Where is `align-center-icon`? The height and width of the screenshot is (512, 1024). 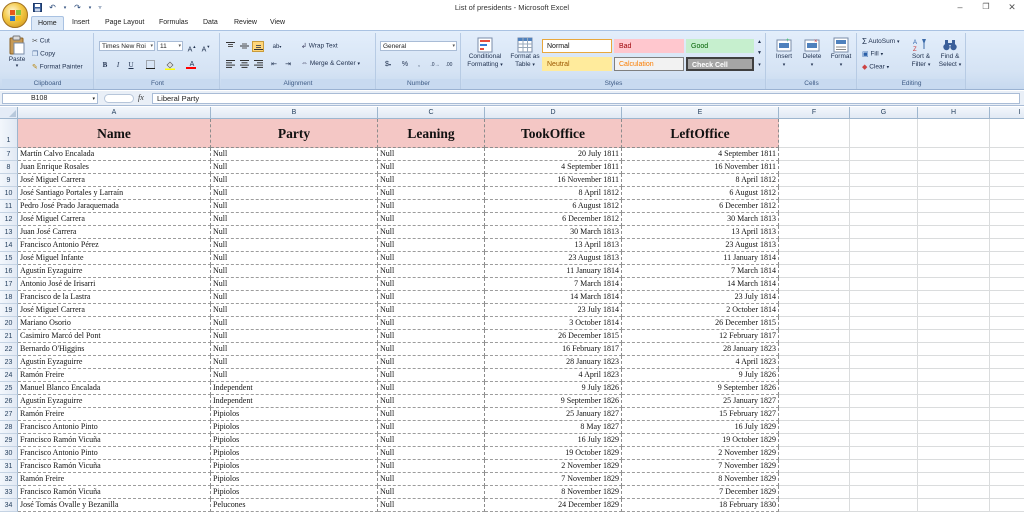 align-center-icon is located at coordinates (244, 64).